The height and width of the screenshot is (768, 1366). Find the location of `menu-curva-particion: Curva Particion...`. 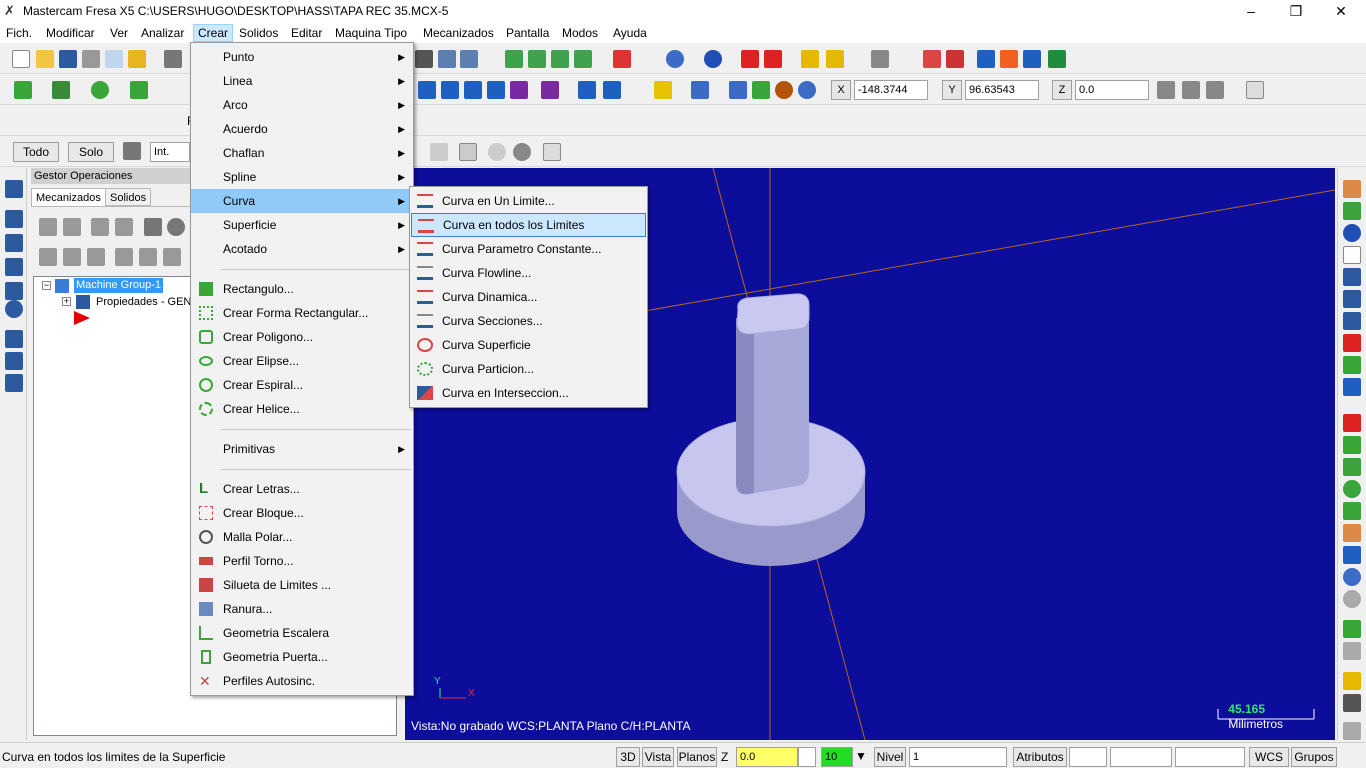

menu-curva-particion: Curva Particion... is located at coordinates (528, 369).